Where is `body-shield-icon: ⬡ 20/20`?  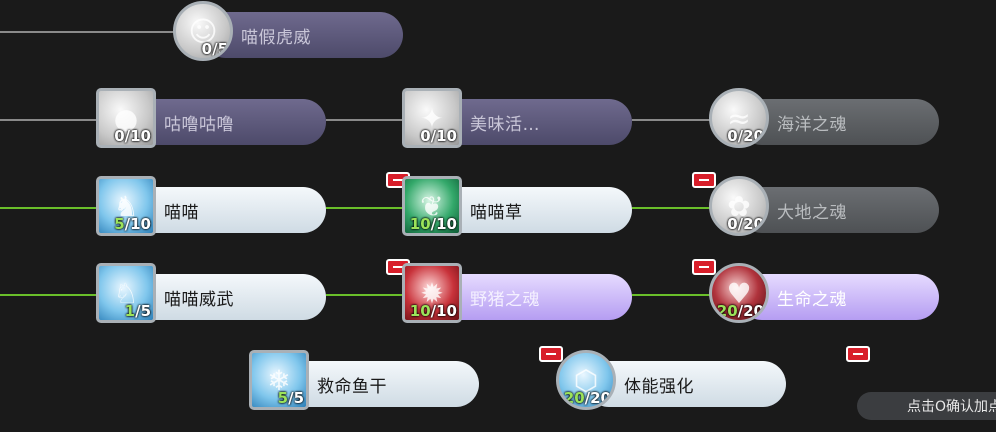 body-shield-icon: ⬡ 20/20 is located at coordinates (586, 380).